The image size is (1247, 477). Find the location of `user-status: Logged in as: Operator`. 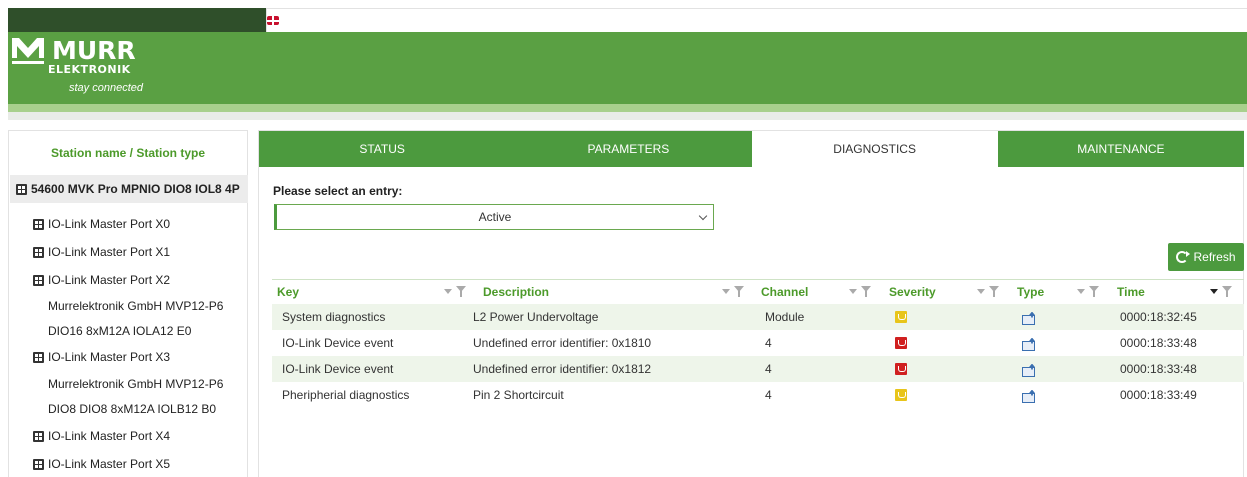

user-status: Logged in as: Operator is located at coordinates (415, 21).